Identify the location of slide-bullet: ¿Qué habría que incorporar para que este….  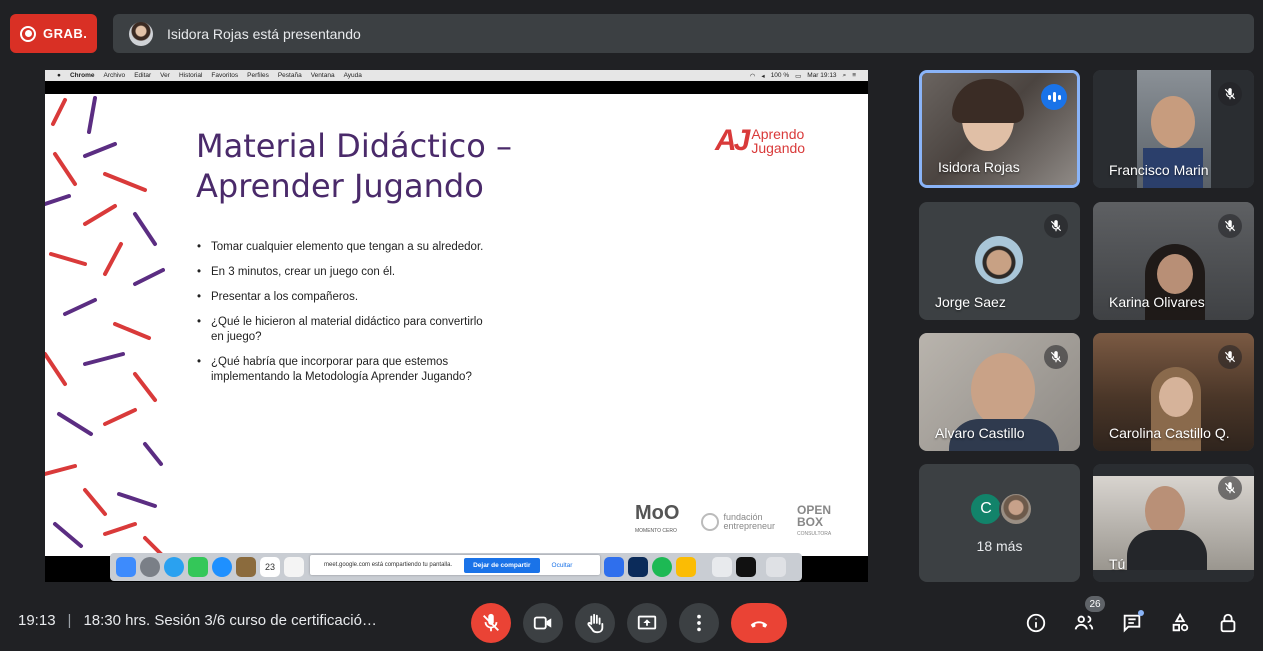
(347, 370).